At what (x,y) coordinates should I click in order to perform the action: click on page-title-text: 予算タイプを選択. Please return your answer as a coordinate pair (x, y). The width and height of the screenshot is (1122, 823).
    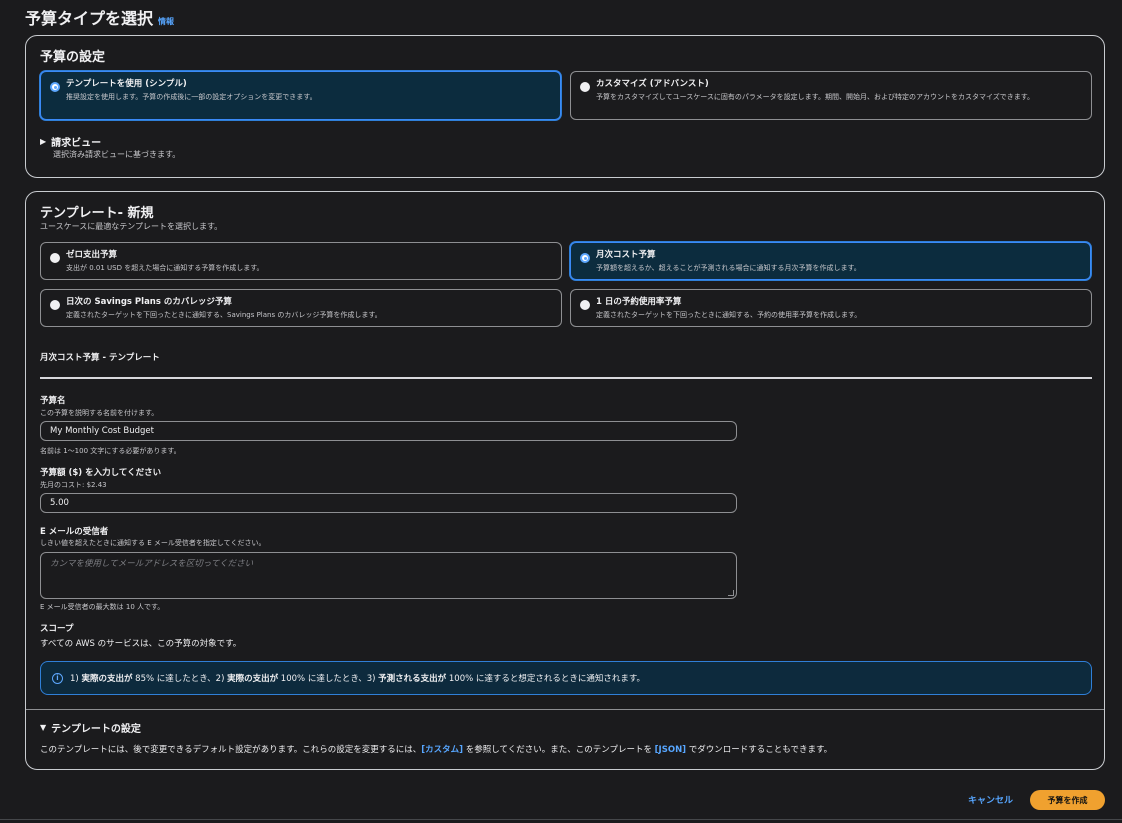
    Looking at the image, I should click on (89, 18).